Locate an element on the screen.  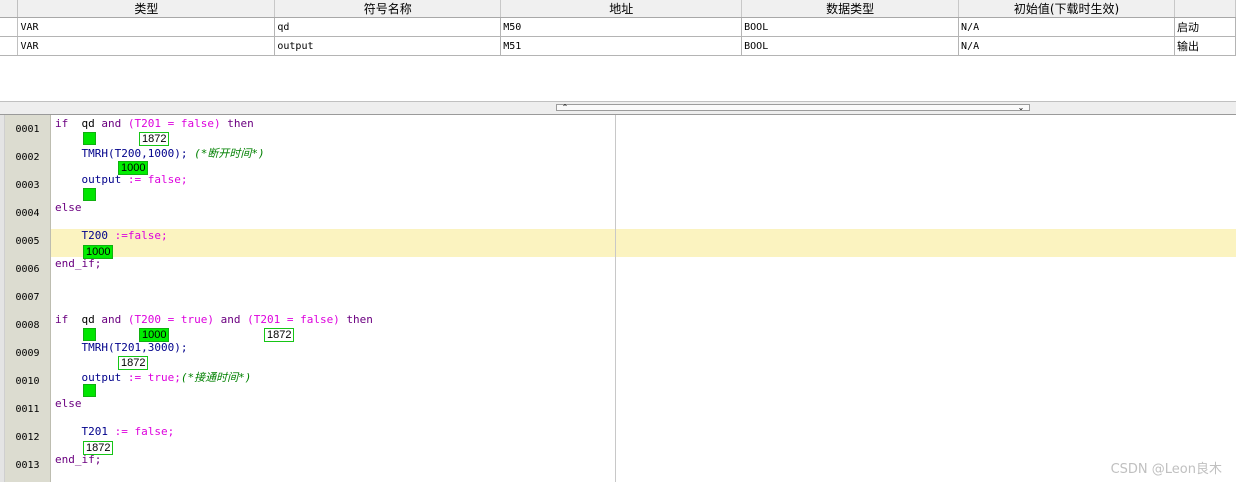
table-row: VAR qd M50 BOOL N/A 启动 is located at coordinates (618, 27).